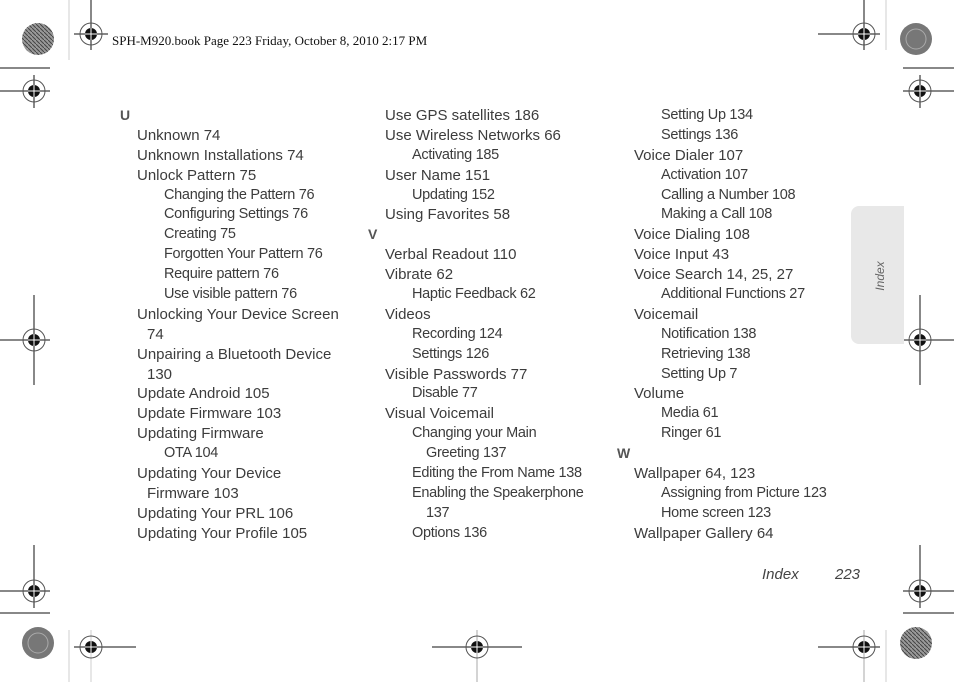 This screenshot has height=682, width=954. What do you see at coordinates (704, 533) in the screenshot?
I see `index-entry: Wallpaper Gallery 64` at bounding box center [704, 533].